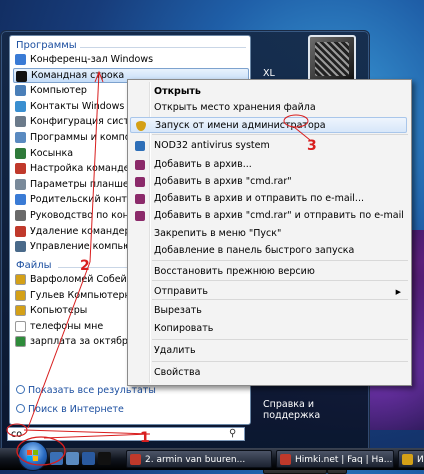 This screenshot has width=424, height=474. What do you see at coordinates (86, 390) in the screenshot?
I see `show-all-results-link: Показать все результаты` at bounding box center [86, 390].